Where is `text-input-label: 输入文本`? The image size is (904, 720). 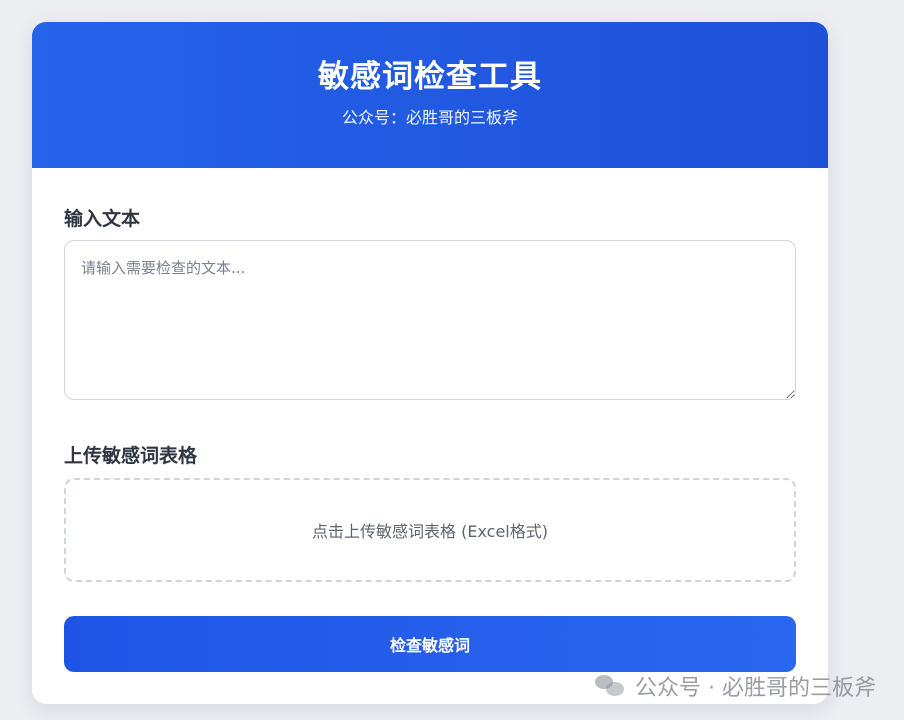 text-input-label: 输入文本 is located at coordinates (102, 219).